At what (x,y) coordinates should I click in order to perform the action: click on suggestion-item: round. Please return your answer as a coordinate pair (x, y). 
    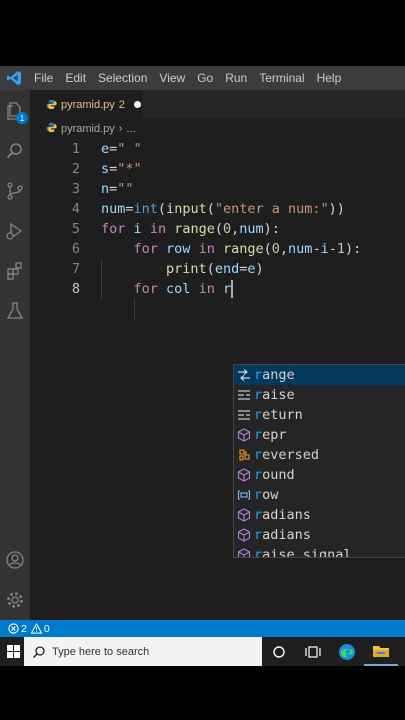
    Looking at the image, I should click on (319, 475).